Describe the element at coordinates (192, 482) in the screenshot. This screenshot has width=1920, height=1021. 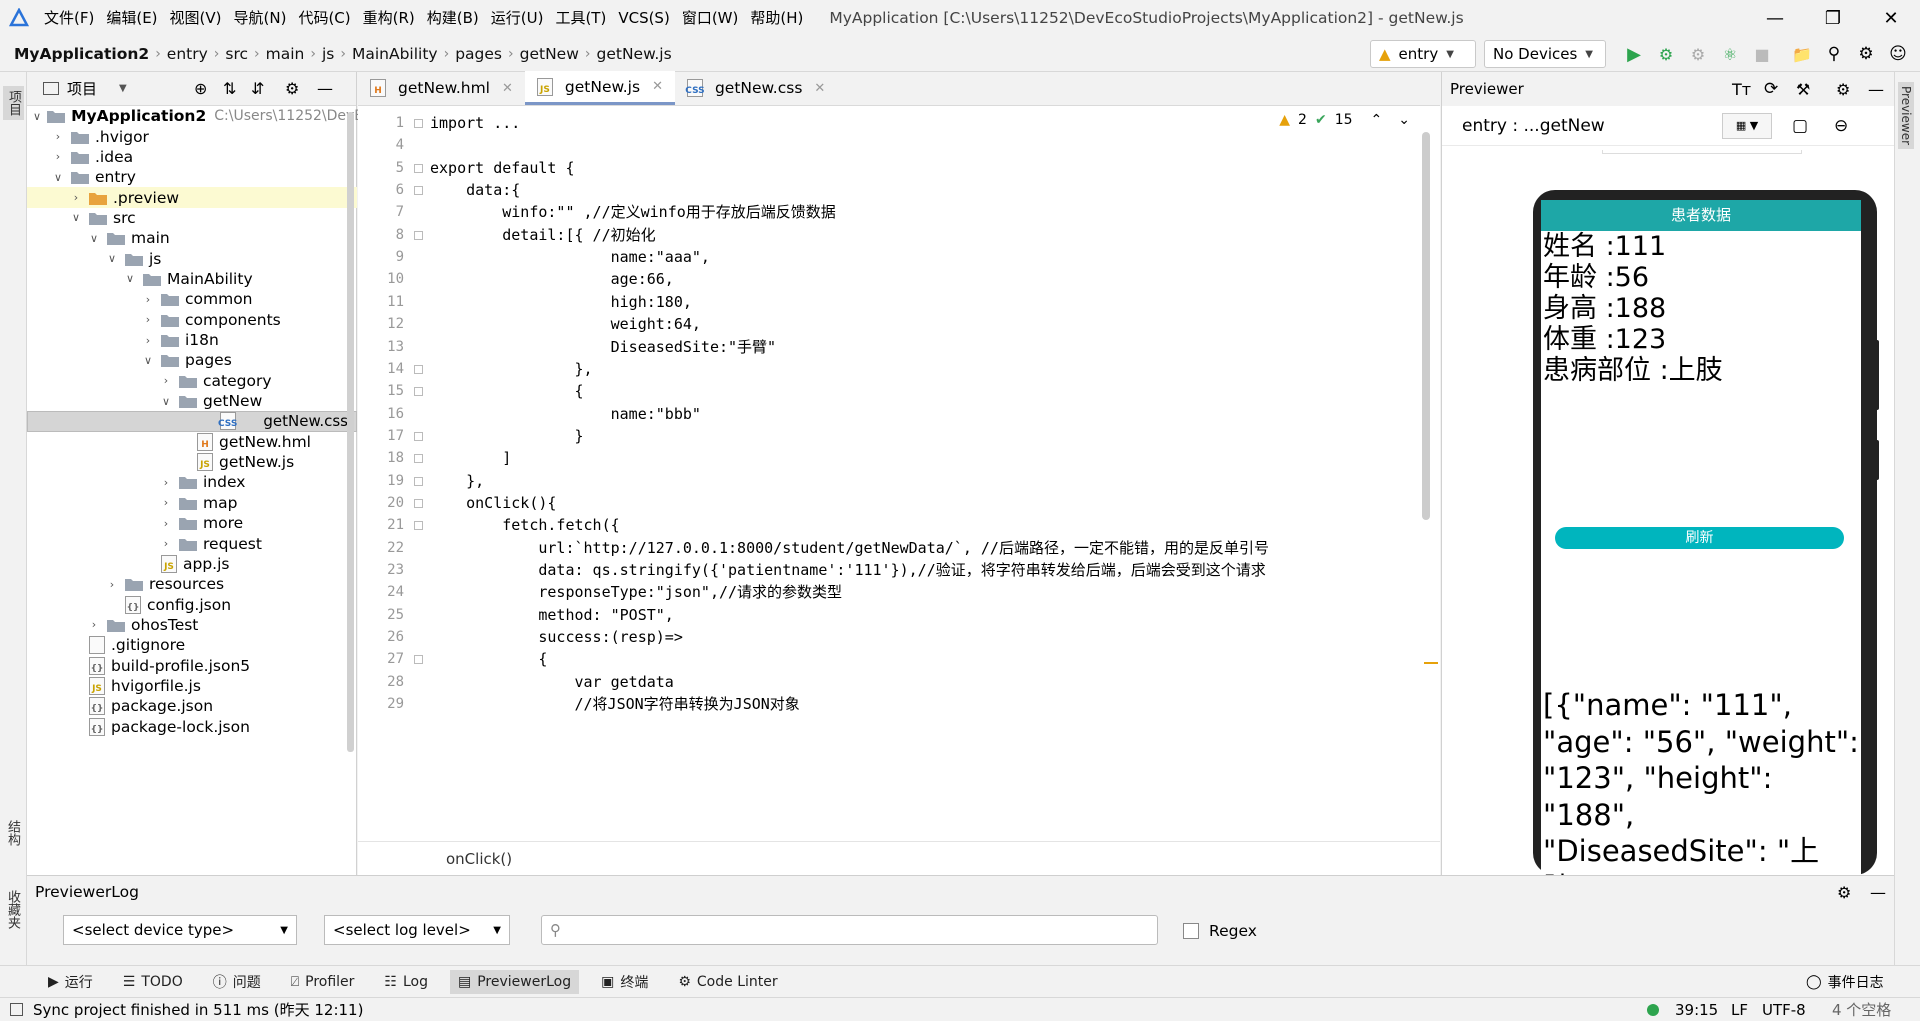
I see `tree-item: › index` at that location.